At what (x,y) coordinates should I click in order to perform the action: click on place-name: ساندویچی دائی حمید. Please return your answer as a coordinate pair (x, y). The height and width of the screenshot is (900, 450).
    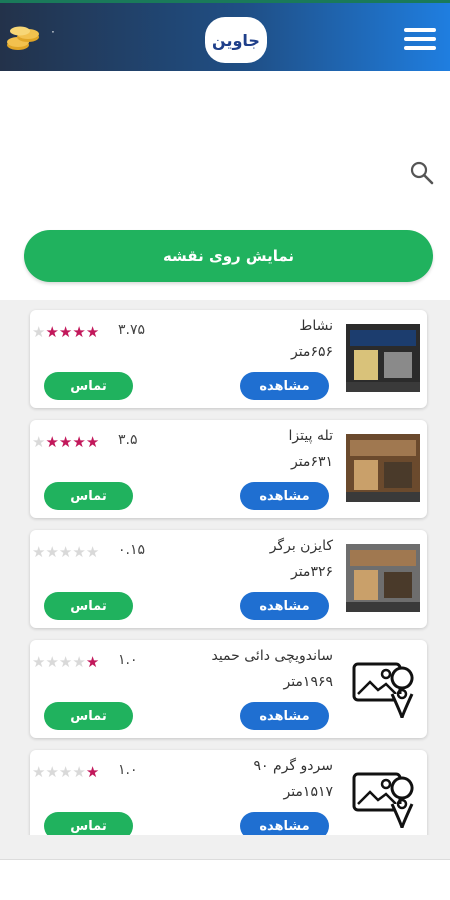
    Looking at the image, I should click on (272, 656).